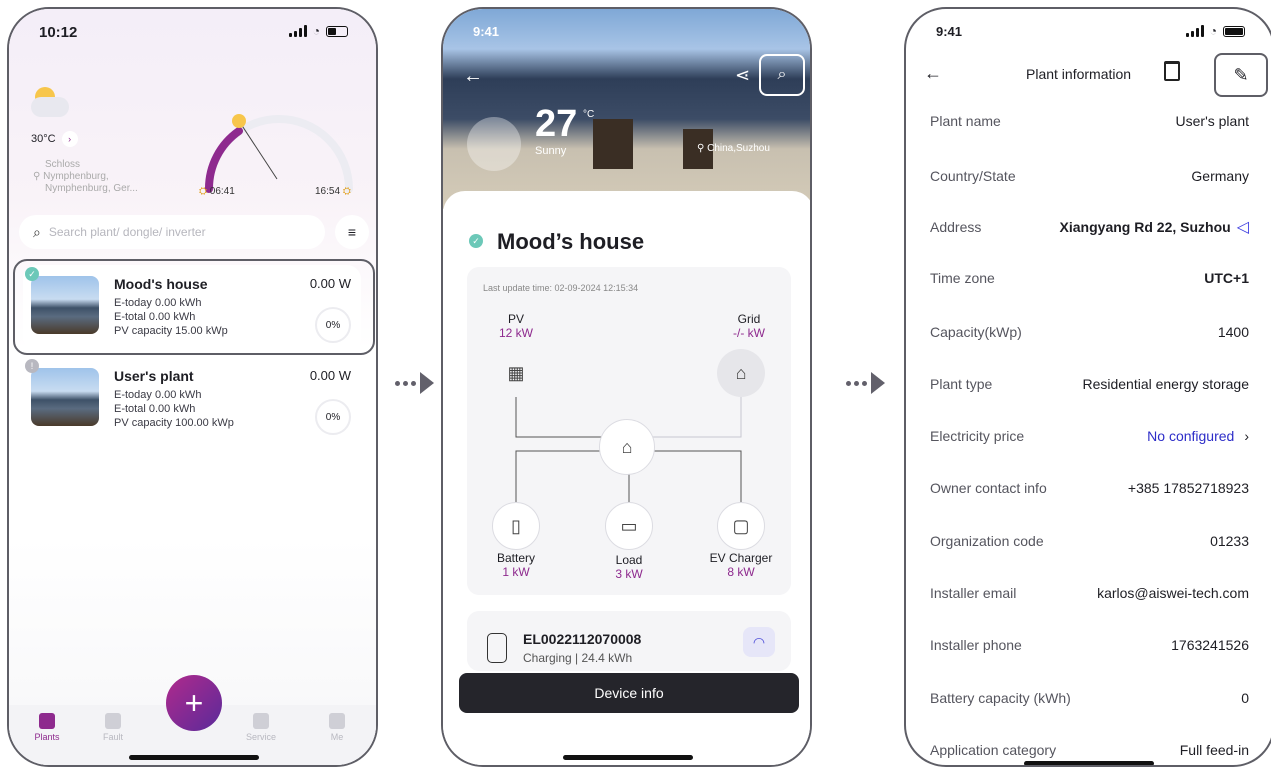 This screenshot has width=1271, height=769. Describe the element at coordinates (516, 373) in the screenshot. I see `solar-panel-icon: ▦` at that location.